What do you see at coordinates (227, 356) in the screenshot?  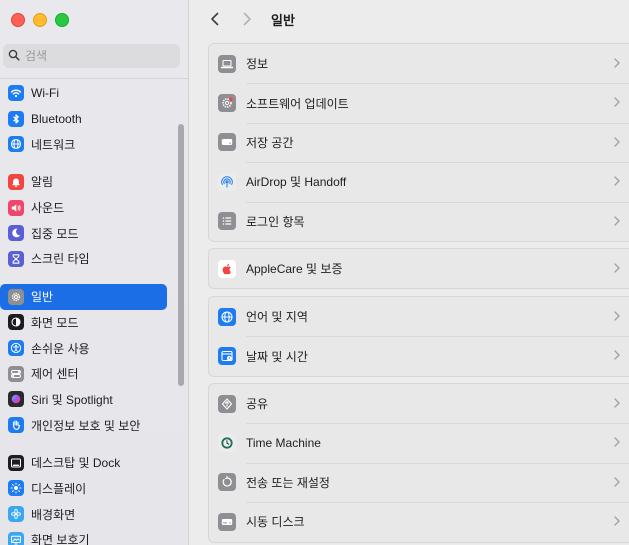 I see `calendar-clock-icon` at bounding box center [227, 356].